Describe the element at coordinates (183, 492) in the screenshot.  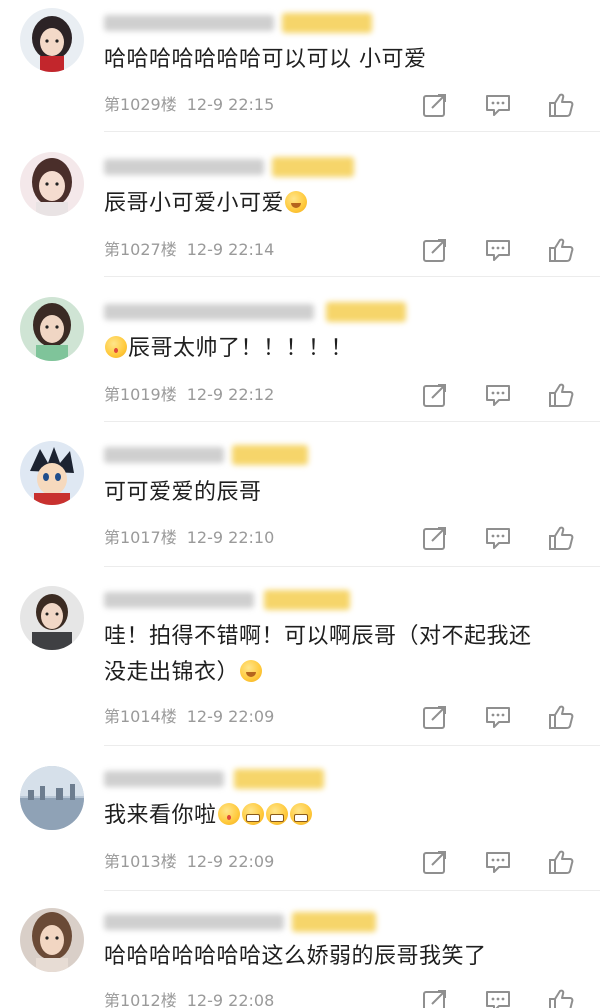
I see `comment-text: 可可爱爱的辰哥` at that location.